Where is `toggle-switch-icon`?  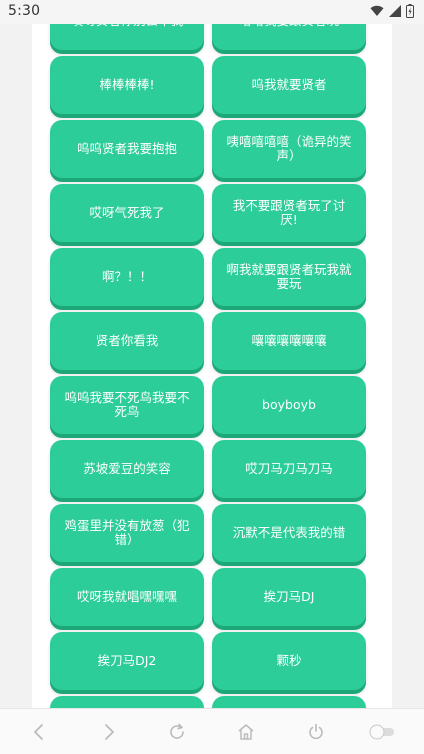 toggle-switch-icon is located at coordinates (382, 732).